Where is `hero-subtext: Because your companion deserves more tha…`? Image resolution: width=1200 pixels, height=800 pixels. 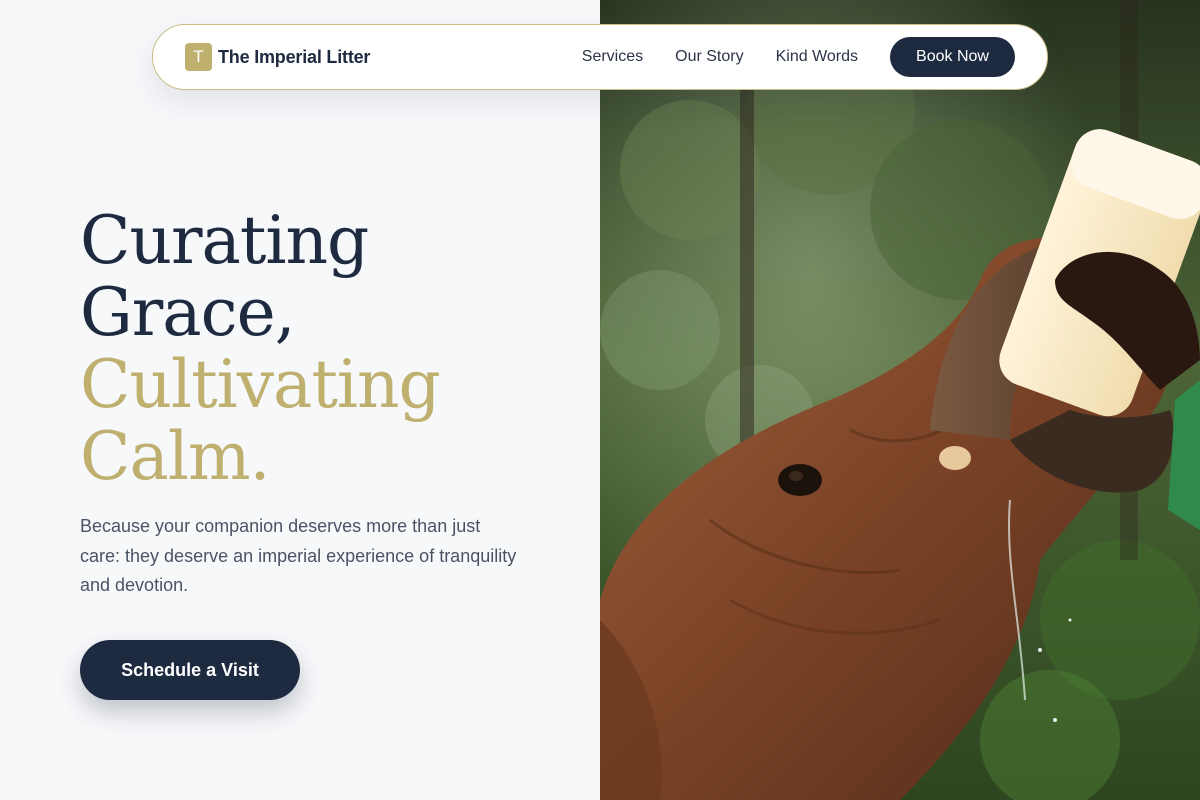 hero-subtext: Because your companion deserves more tha… is located at coordinates (298, 555).